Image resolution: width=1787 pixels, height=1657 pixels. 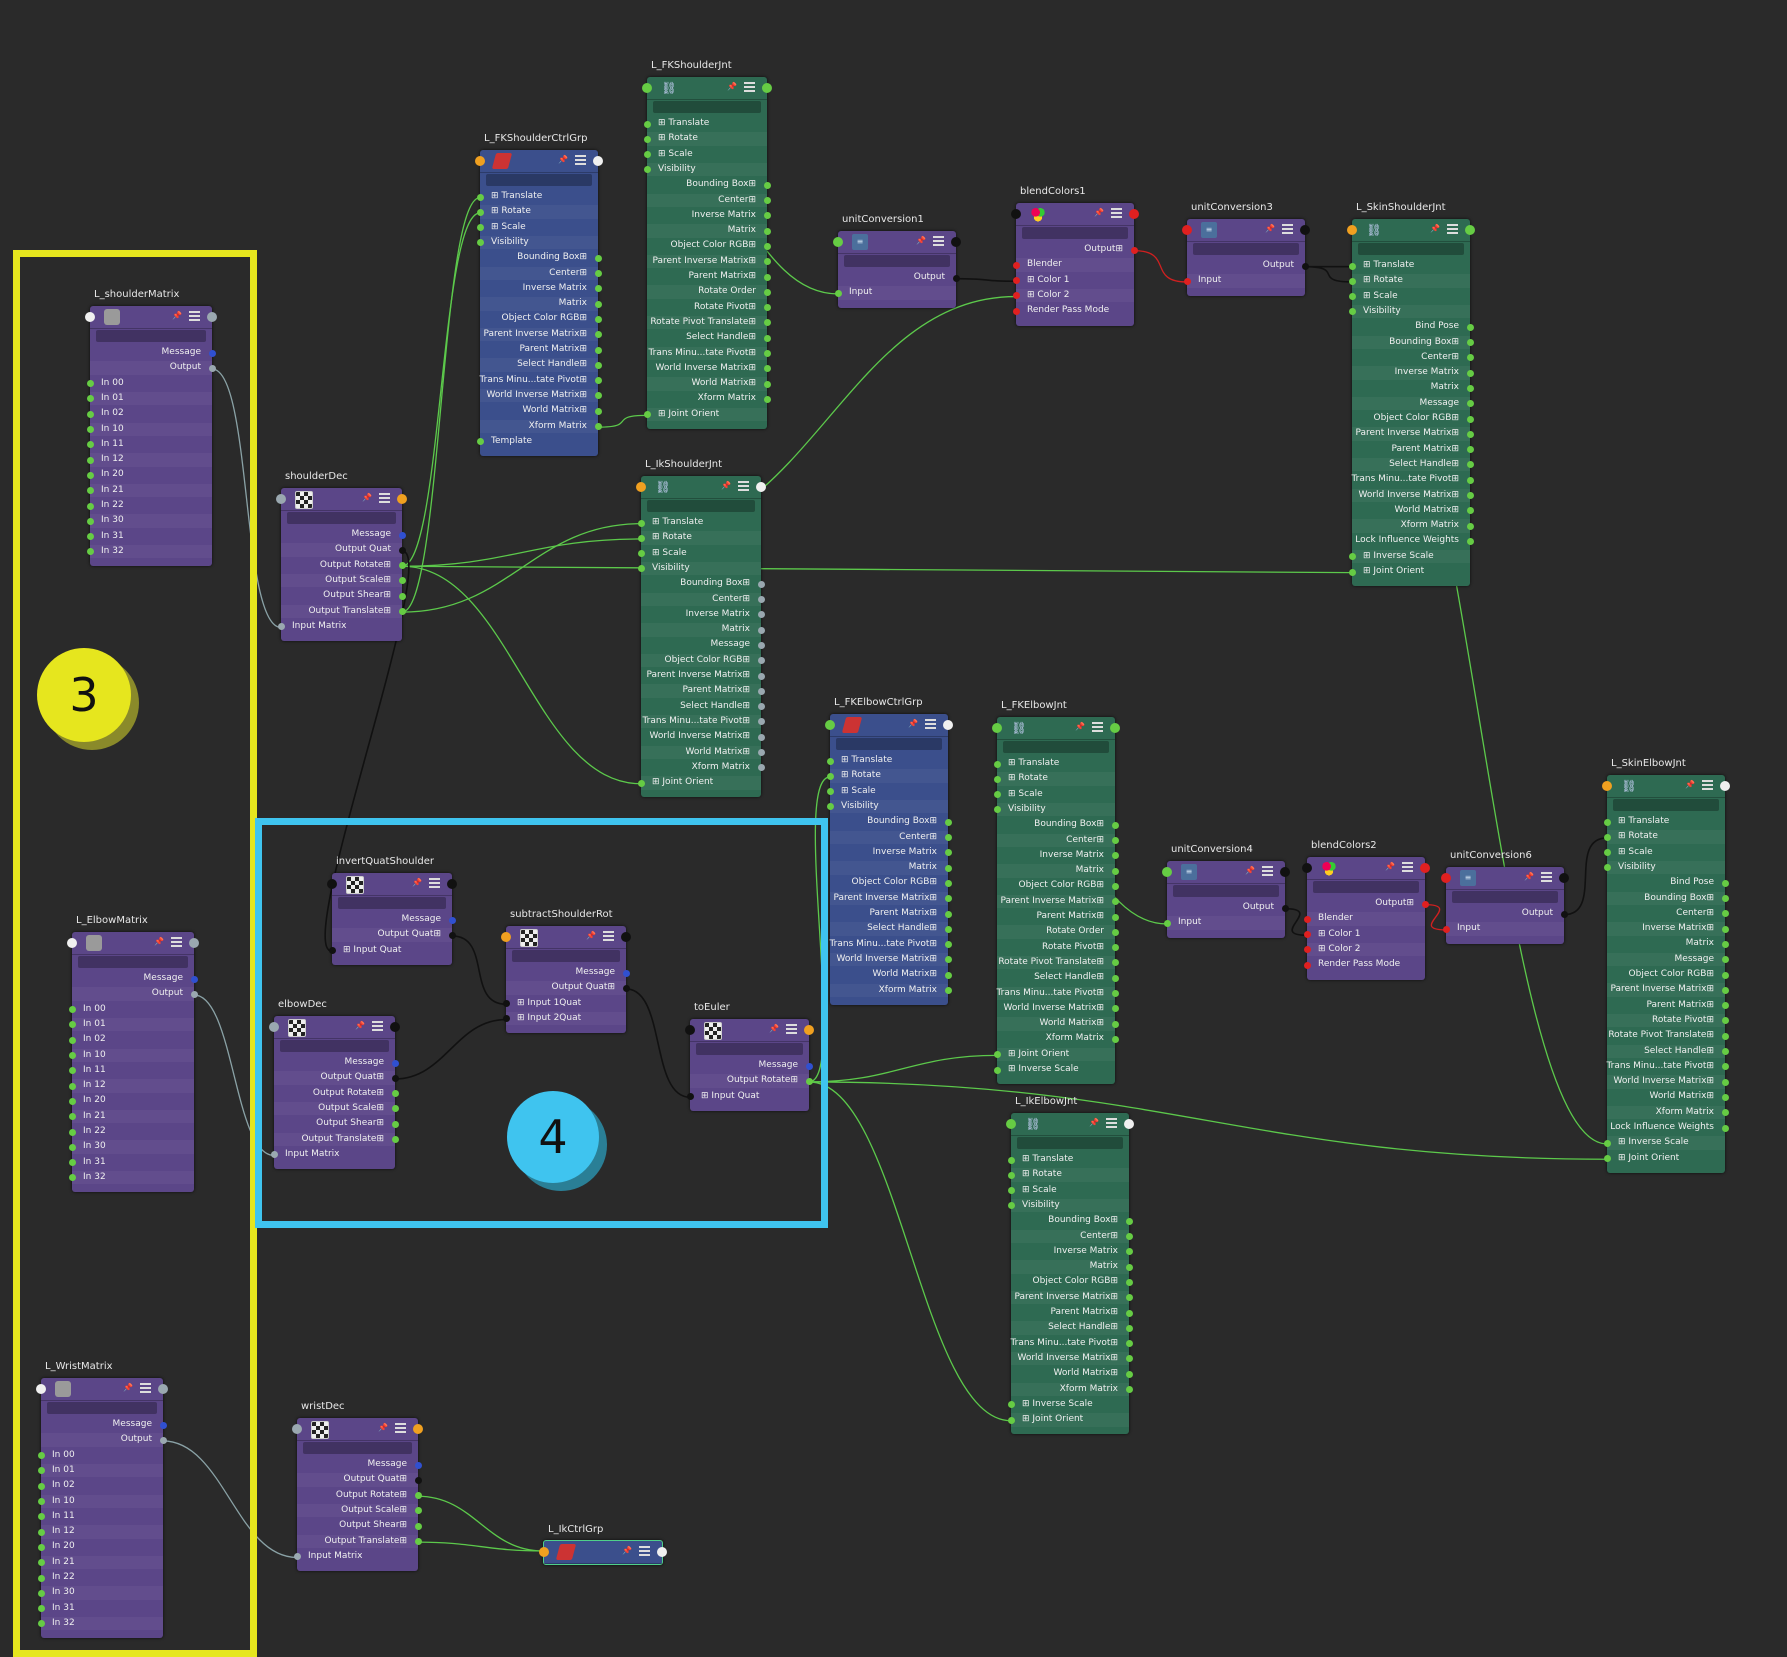 I want to click on attribute-row: Inverse Matrix, so click(x=541, y=289).